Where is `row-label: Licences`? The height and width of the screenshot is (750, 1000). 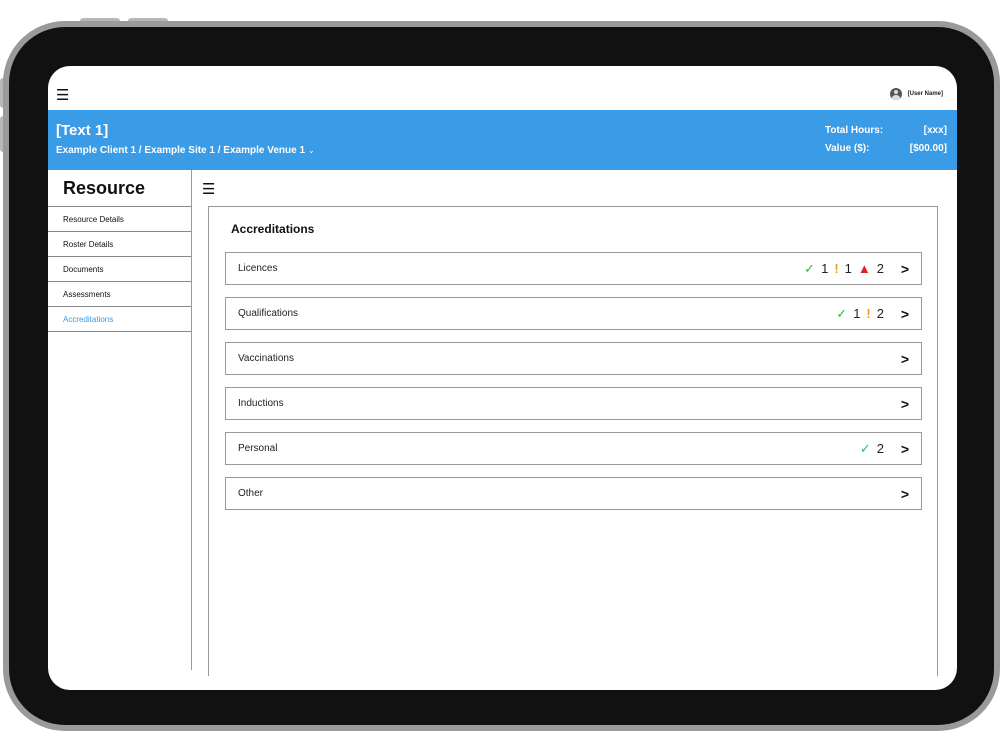 row-label: Licences is located at coordinates (258, 268).